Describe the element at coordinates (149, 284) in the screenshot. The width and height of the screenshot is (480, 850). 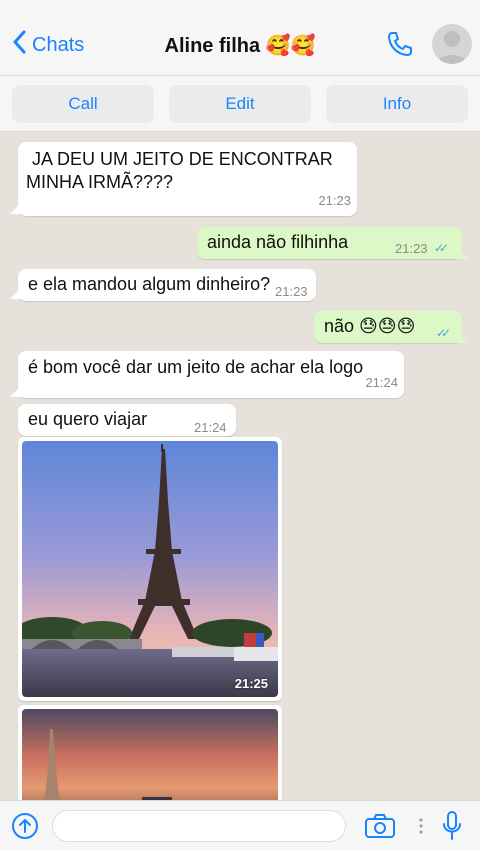
I see `message-text: e ela mandou algum dinheiro?` at that location.